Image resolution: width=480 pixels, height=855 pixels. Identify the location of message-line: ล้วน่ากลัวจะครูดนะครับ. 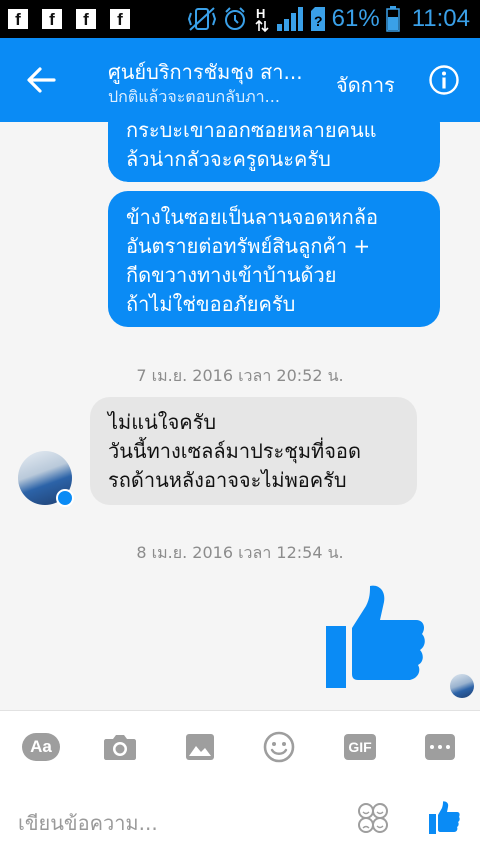
(228, 159).